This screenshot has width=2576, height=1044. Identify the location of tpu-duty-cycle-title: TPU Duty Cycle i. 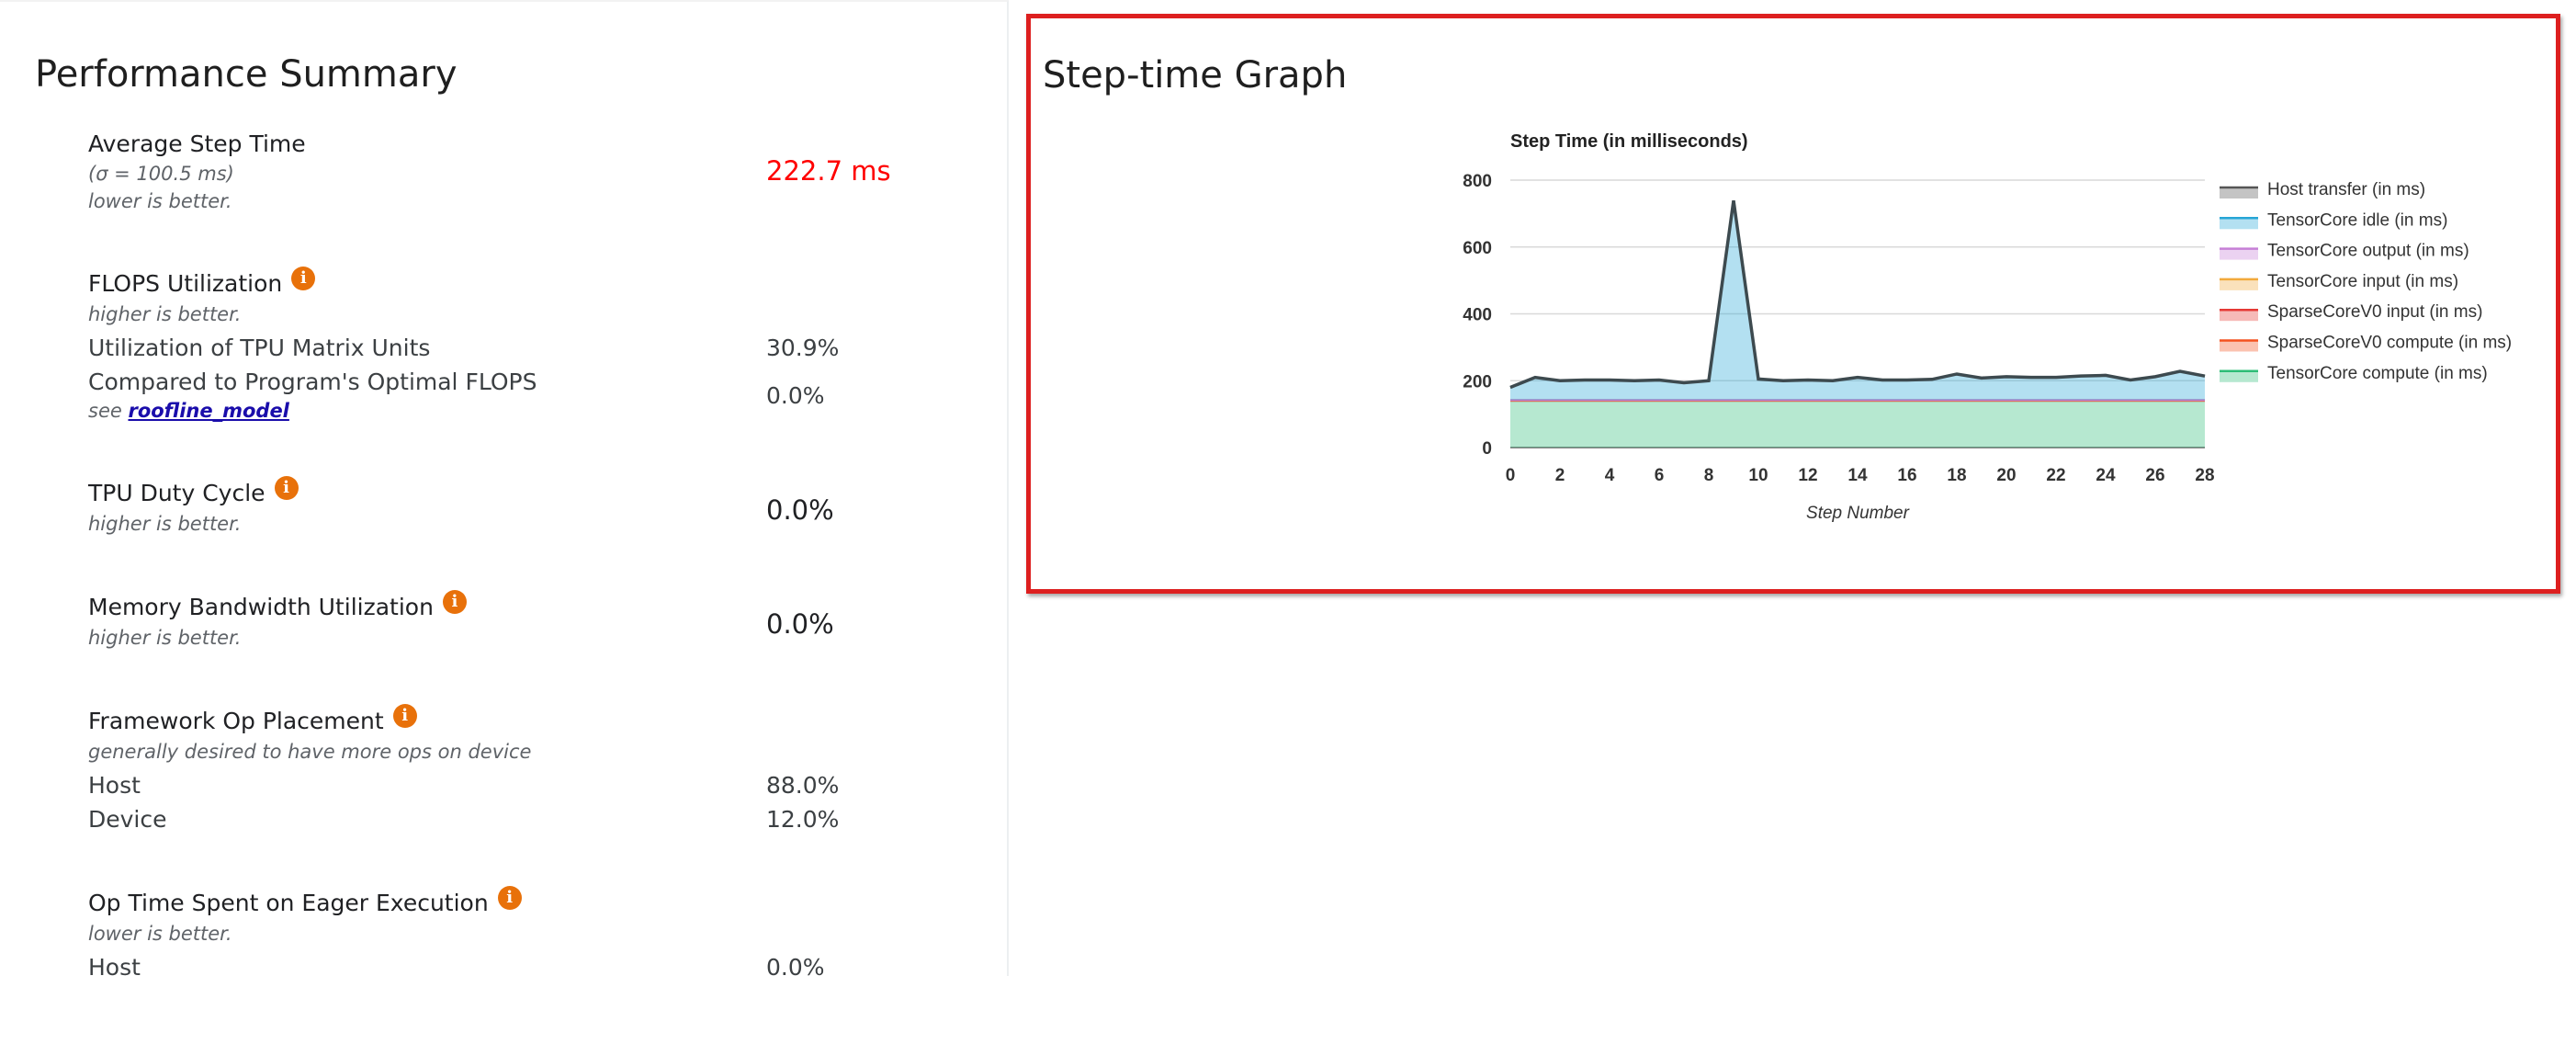
(193, 491).